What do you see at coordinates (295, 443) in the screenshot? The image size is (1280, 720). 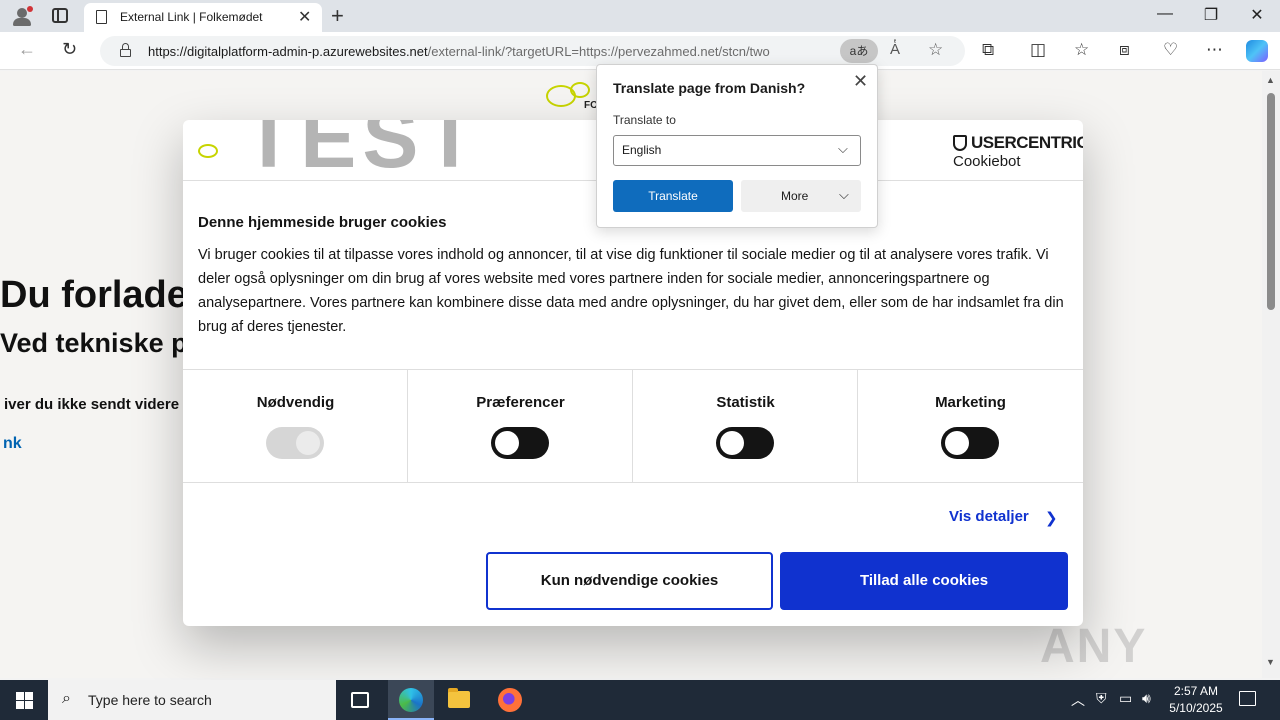 I see `necessary-toggle` at bounding box center [295, 443].